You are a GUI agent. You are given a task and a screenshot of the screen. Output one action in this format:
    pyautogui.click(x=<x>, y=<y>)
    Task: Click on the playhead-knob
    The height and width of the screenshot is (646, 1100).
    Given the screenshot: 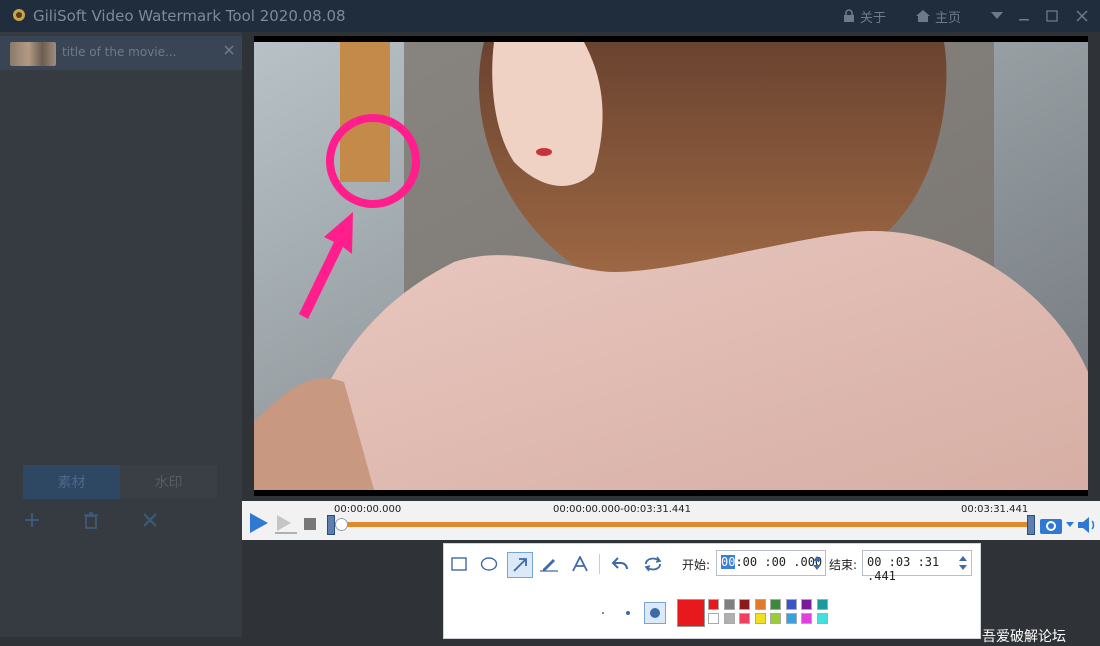 What is the action you would take?
    pyautogui.click(x=341, y=524)
    